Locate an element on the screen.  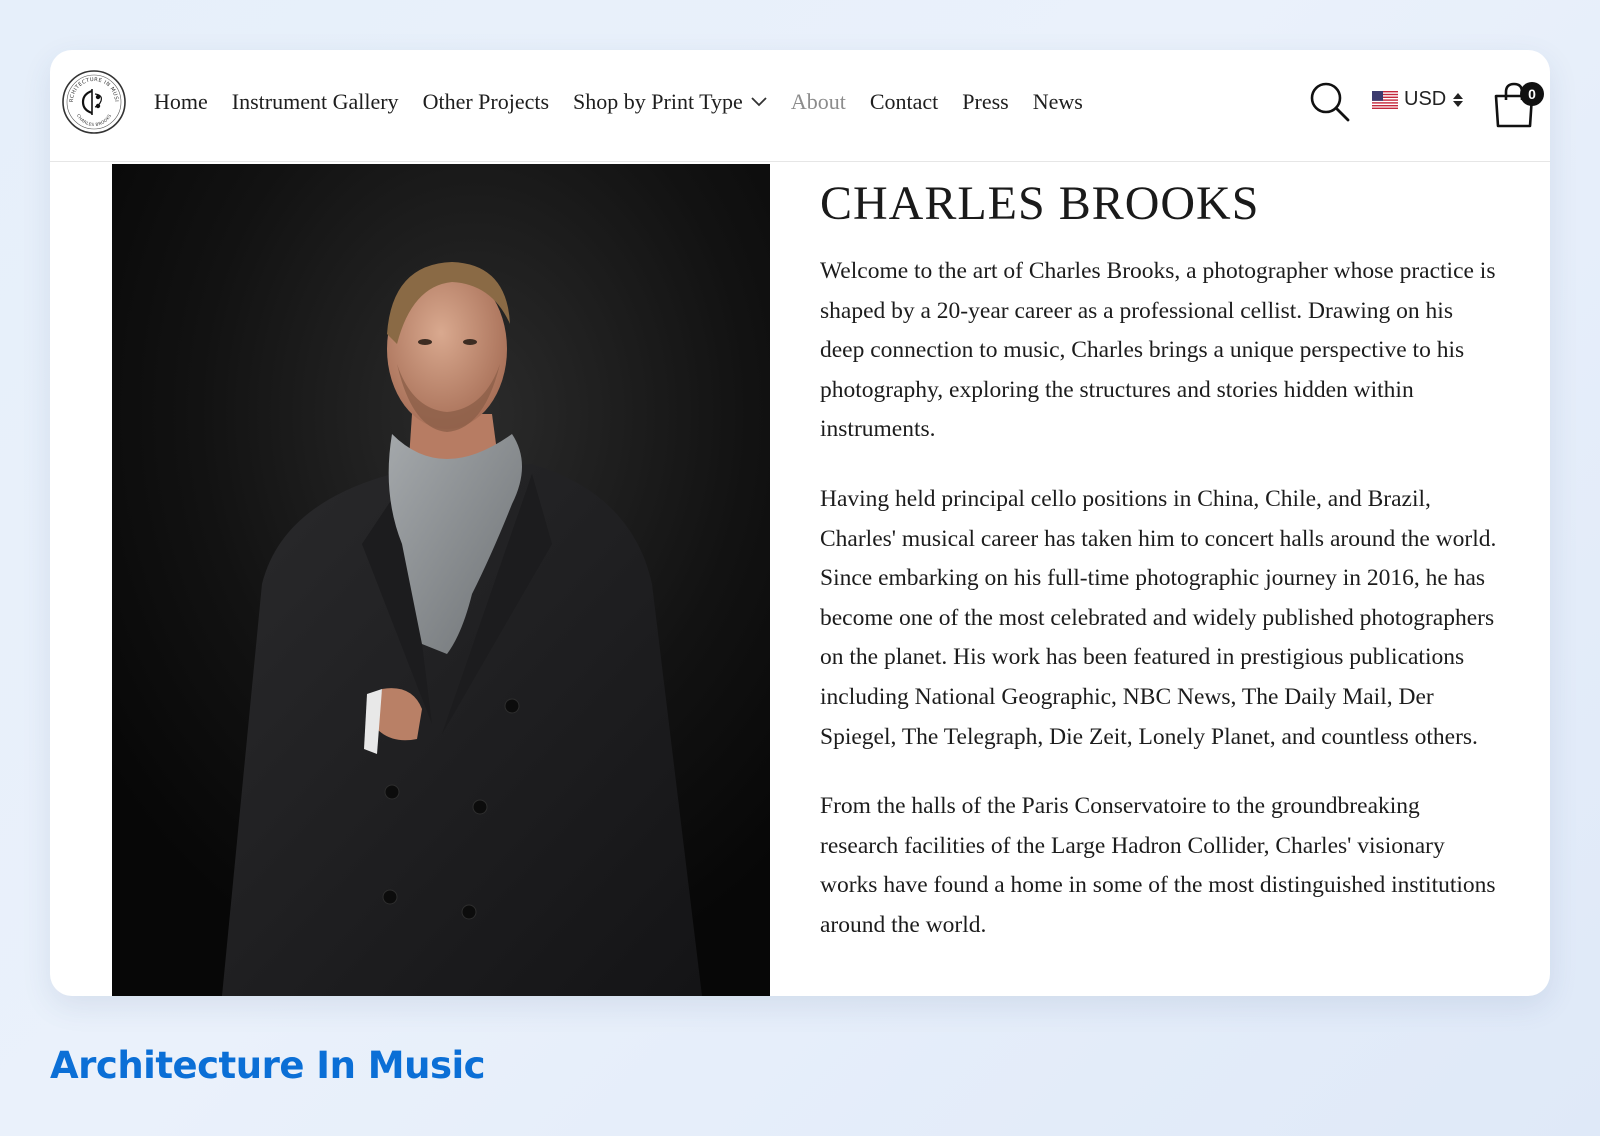
sort-updown-icon is located at coordinates (1458, 99).